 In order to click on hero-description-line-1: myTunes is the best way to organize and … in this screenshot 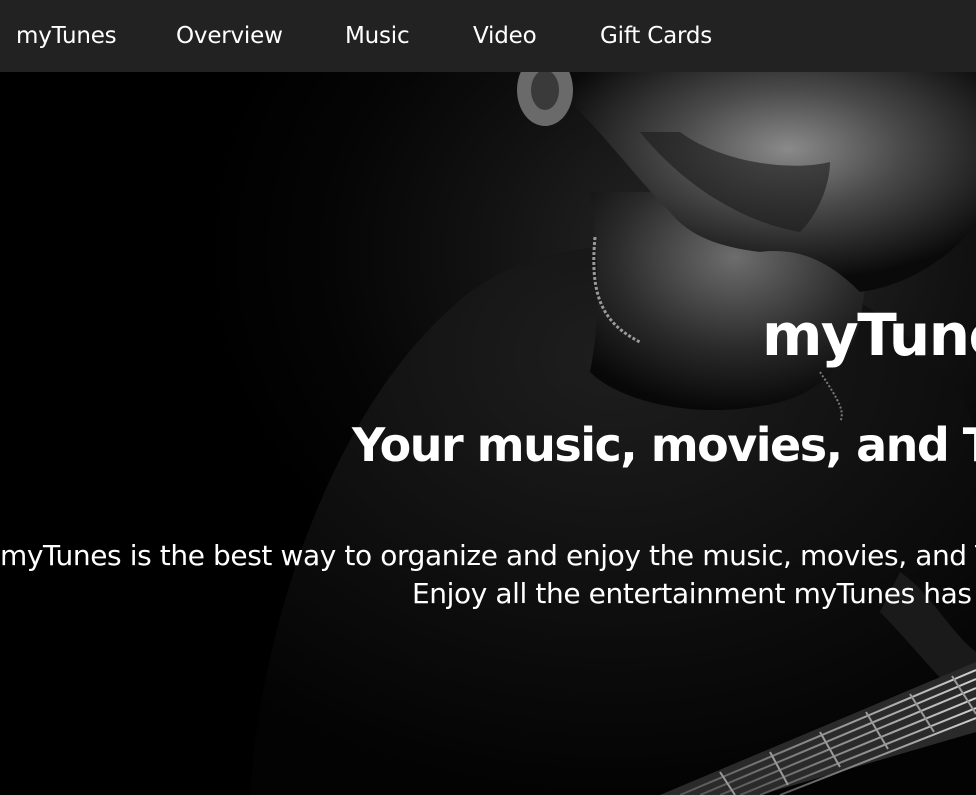, I will do `click(488, 555)`.